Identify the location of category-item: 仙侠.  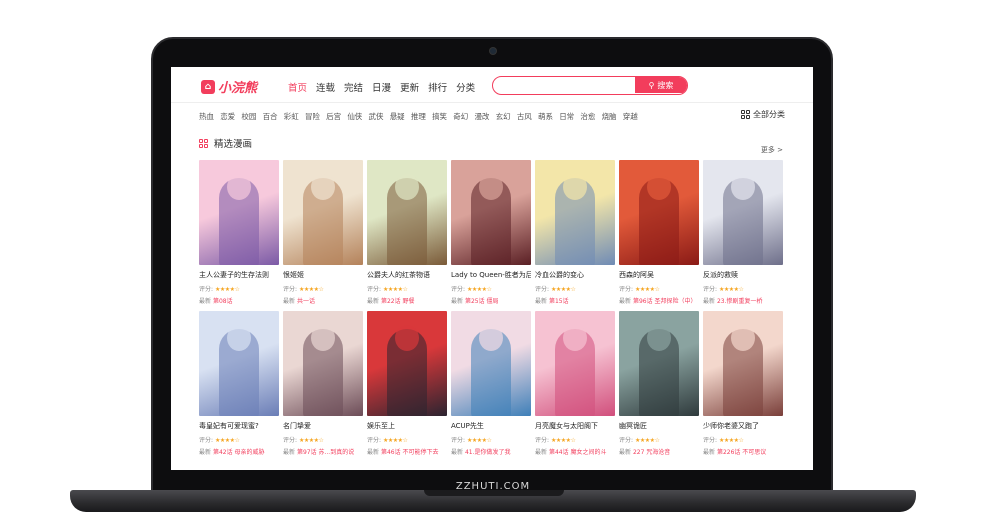
(354, 116).